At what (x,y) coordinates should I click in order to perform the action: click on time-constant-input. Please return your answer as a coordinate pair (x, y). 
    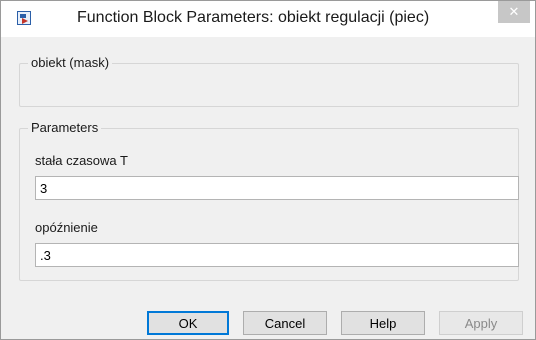
    Looking at the image, I should click on (277, 188).